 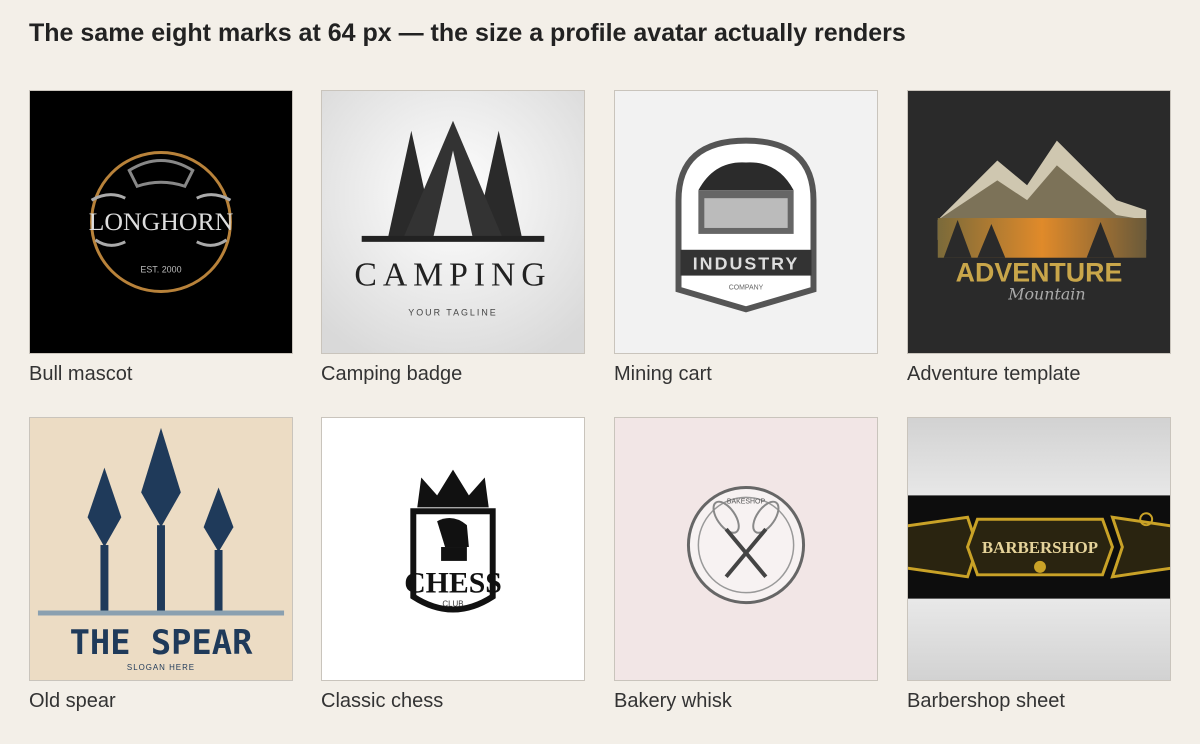 I want to click on logo-tile-camping-badge: CAMPING YOUR TAGLINE Camping badge, so click(x=453, y=238).